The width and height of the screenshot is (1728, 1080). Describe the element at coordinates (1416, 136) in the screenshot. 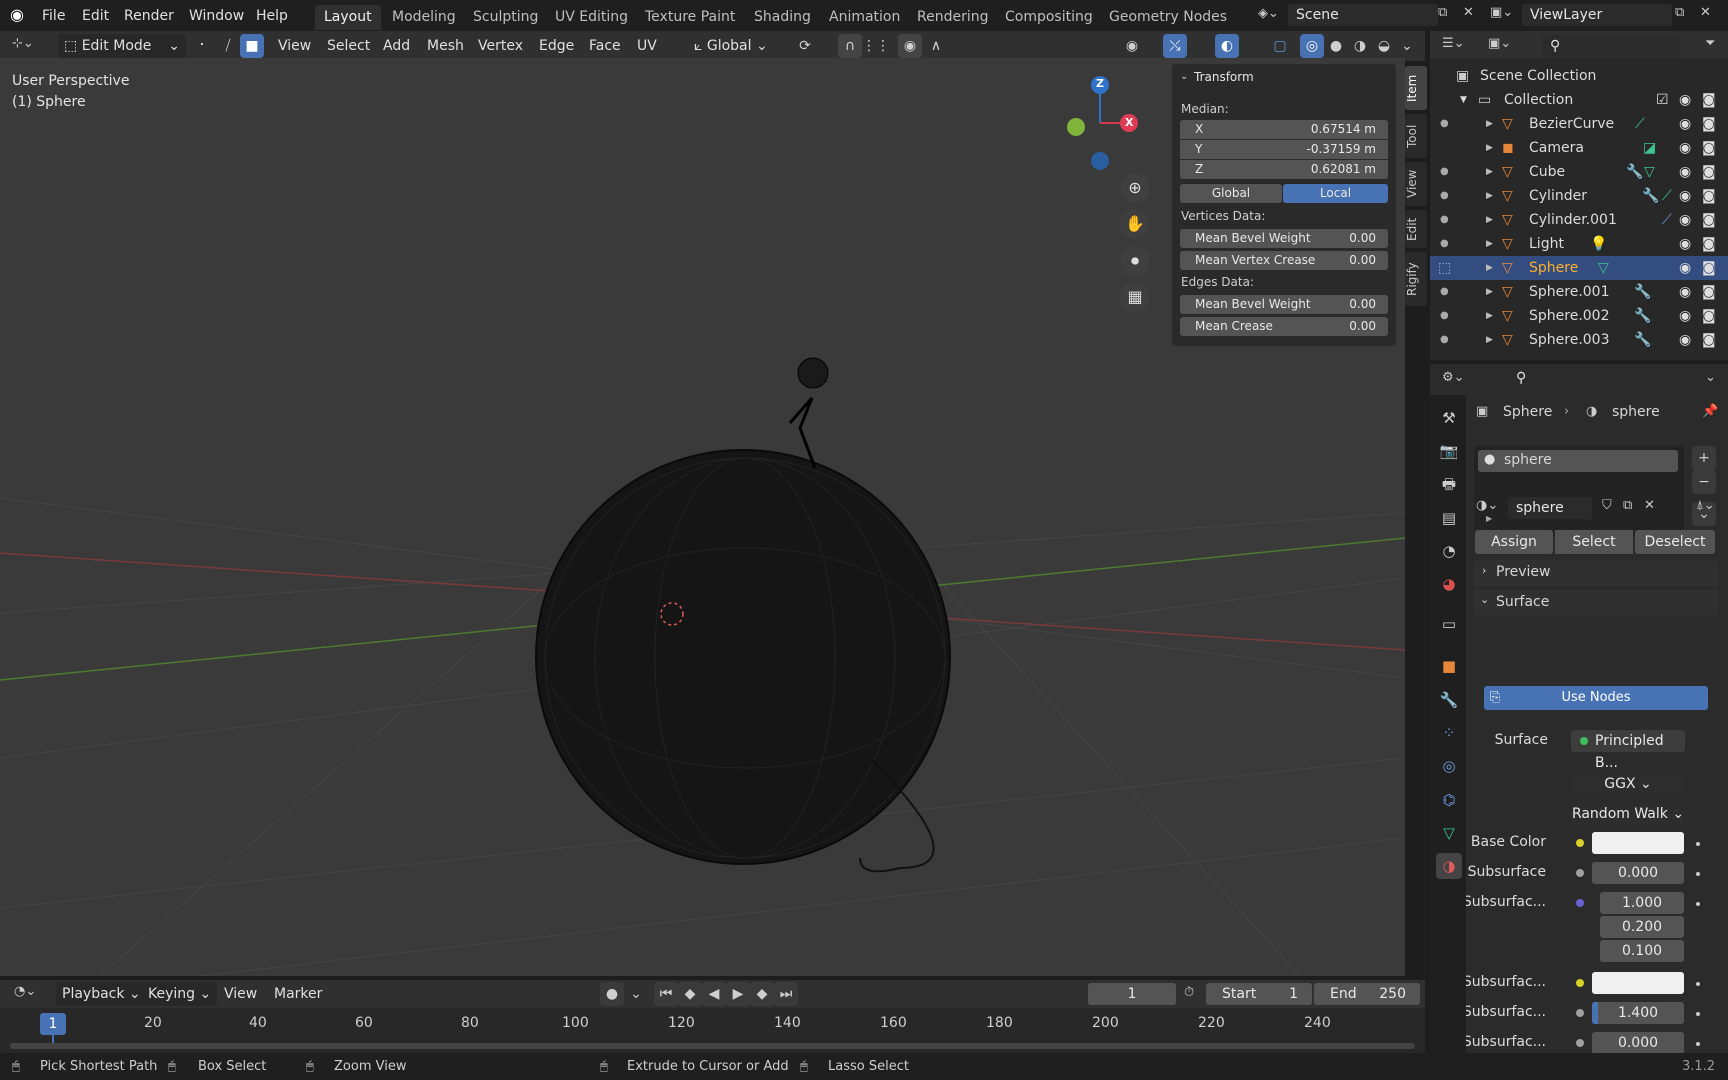

I see `sidebar-tab-tool: Tool` at that location.